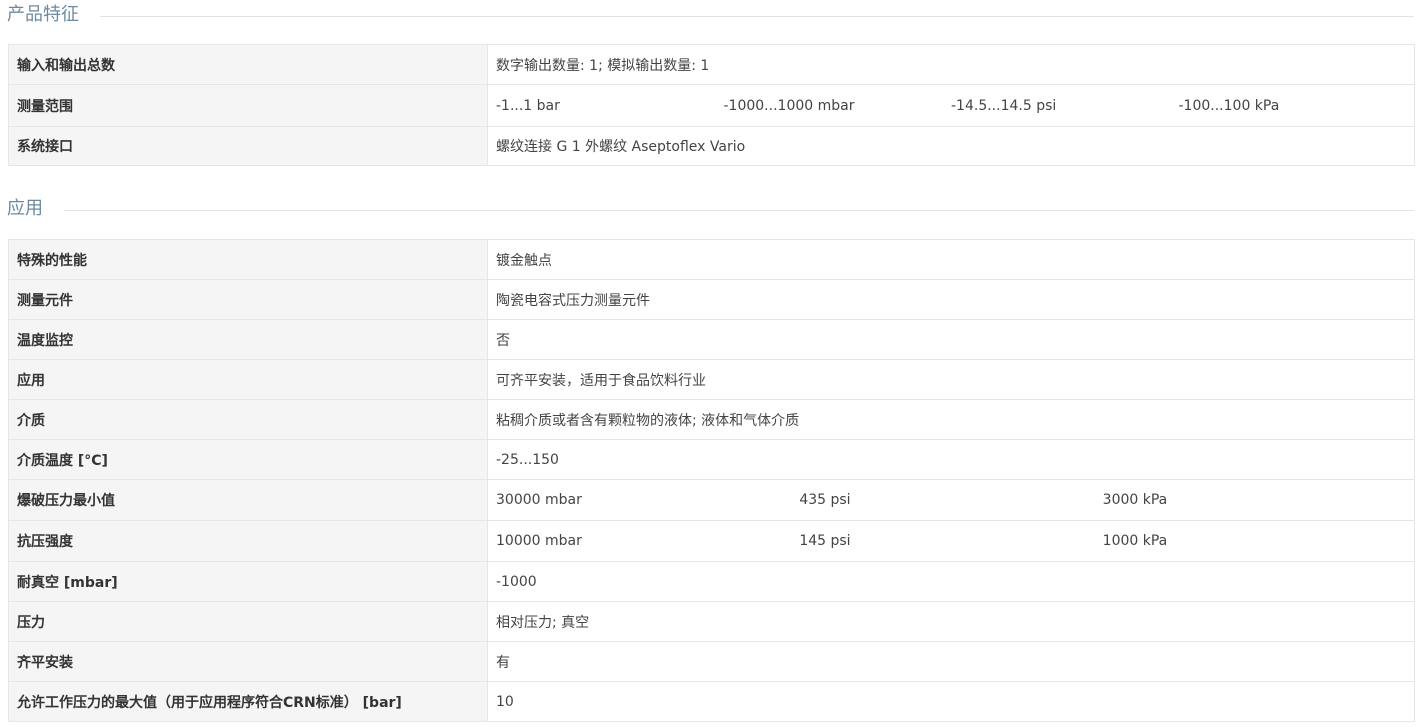  I want to click on row-label: 输入和输出总数, so click(248, 64).